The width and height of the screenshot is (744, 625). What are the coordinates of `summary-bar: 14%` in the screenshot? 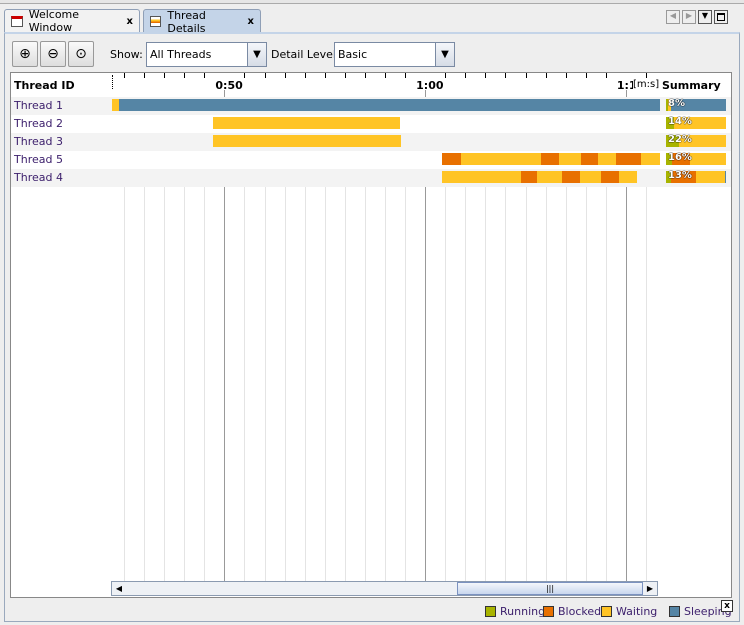 It's located at (696, 122).